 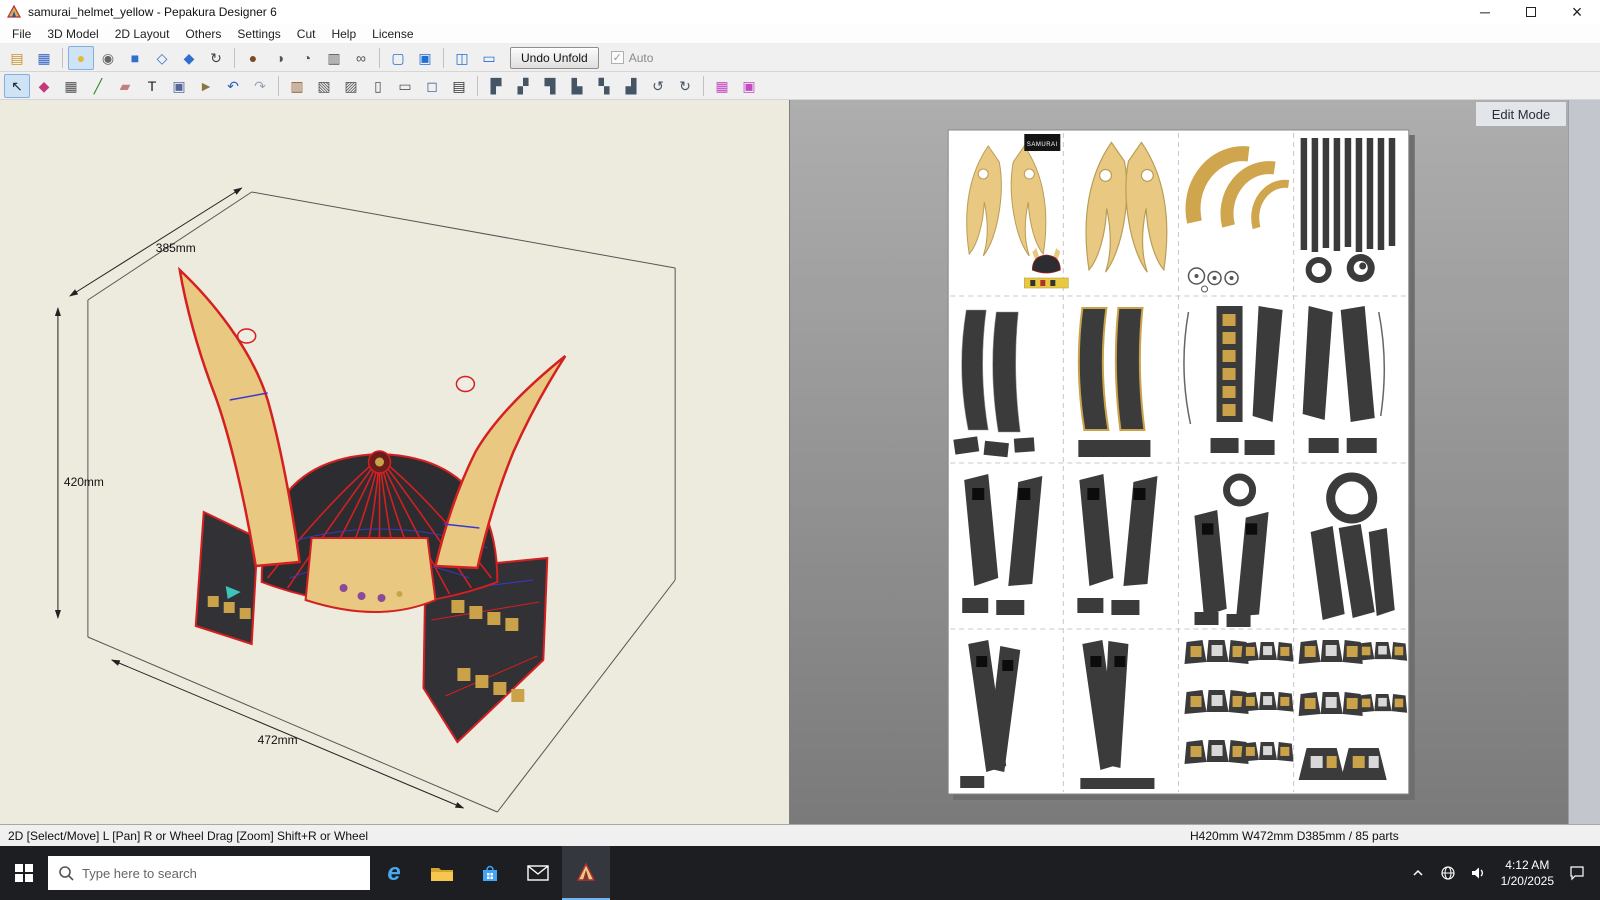 I want to click on protractor-icon-glyph: ◔, so click(x=307, y=57).